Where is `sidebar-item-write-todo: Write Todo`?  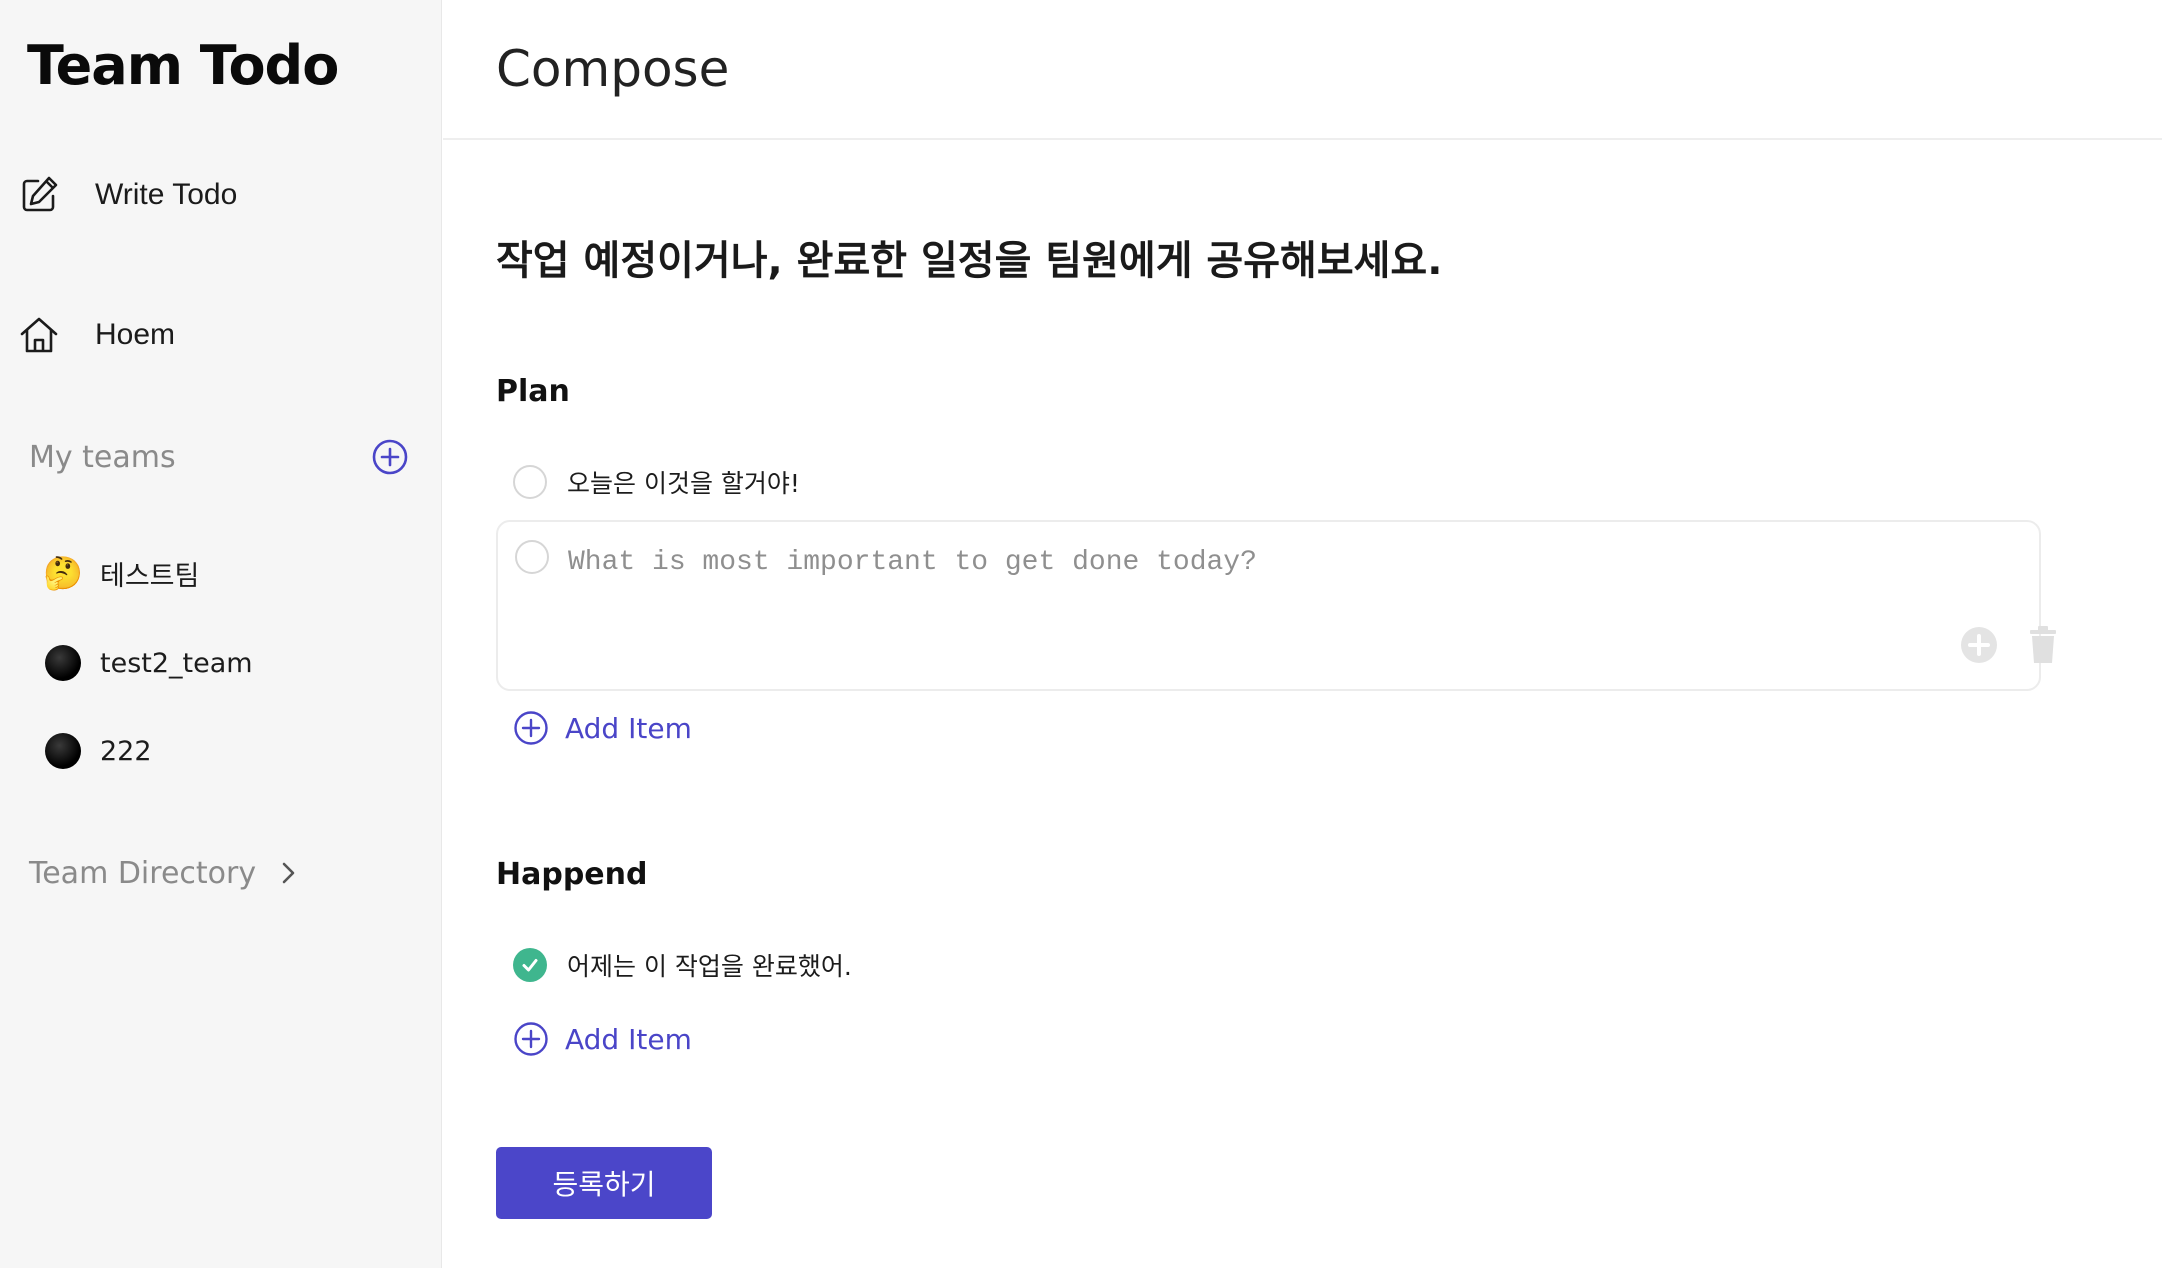 sidebar-item-write-todo: Write Todo is located at coordinates (218, 195).